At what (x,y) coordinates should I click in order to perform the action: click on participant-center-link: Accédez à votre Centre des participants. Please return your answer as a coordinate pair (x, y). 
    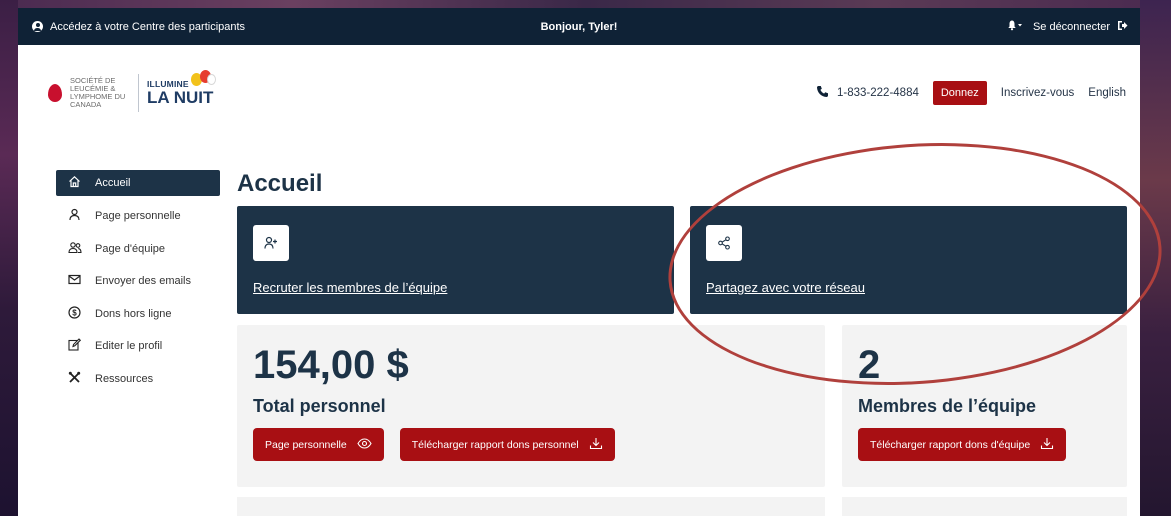
    Looking at the image, I should click on (138, 27).